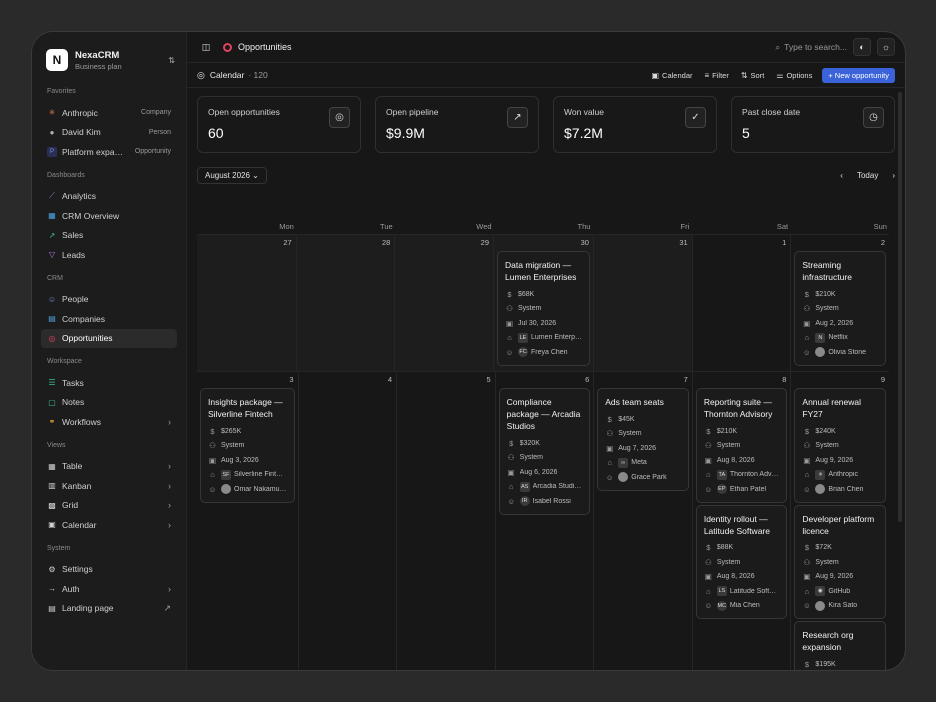  Describe the element at coordinates (671, 75) in the screenshot. I see `calendar-view-button: ▣ Calendar` at that location.